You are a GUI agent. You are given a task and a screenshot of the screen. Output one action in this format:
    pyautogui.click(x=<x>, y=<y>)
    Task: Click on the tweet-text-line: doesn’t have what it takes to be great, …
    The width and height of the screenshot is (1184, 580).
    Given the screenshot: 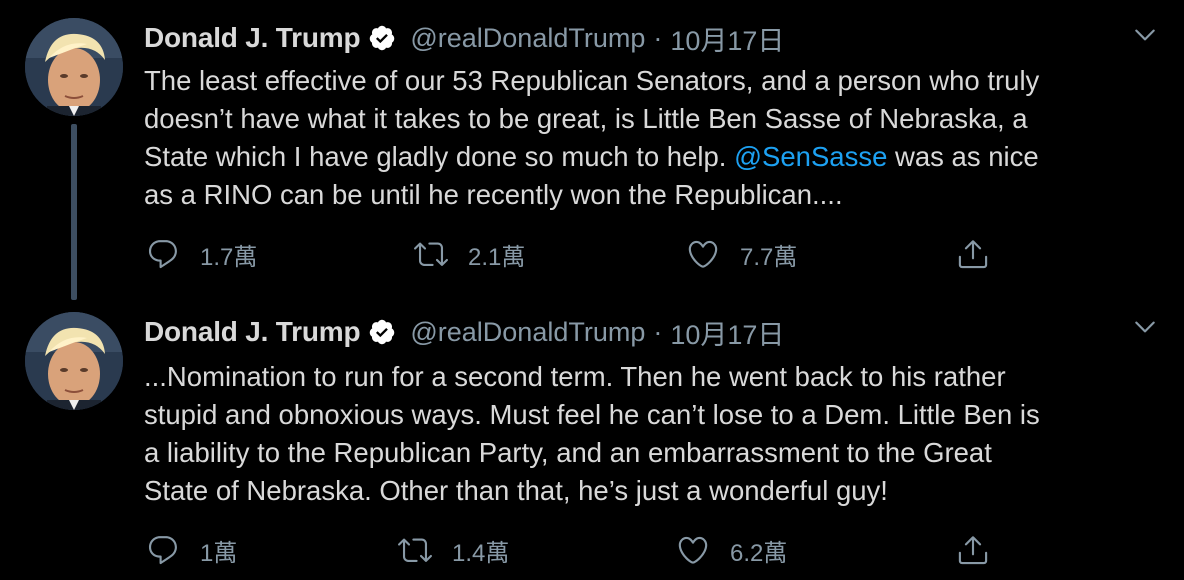 What is the action you would take?
    pyautogui.click(x=586, y=118)
    